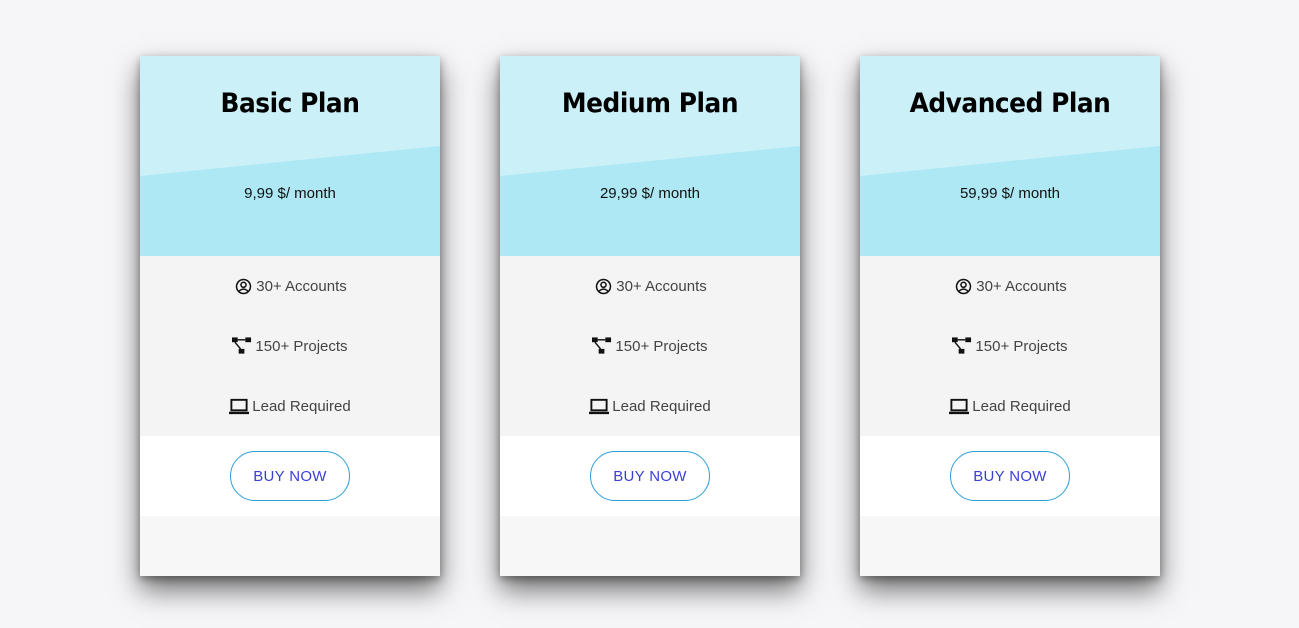 The height and width of the screenshot is (628, 1299). What do you see at coordinates (650, 193) in the screenshot?
I see `plan-price: 29,99 $/ month` at bounding box center [650, 193].